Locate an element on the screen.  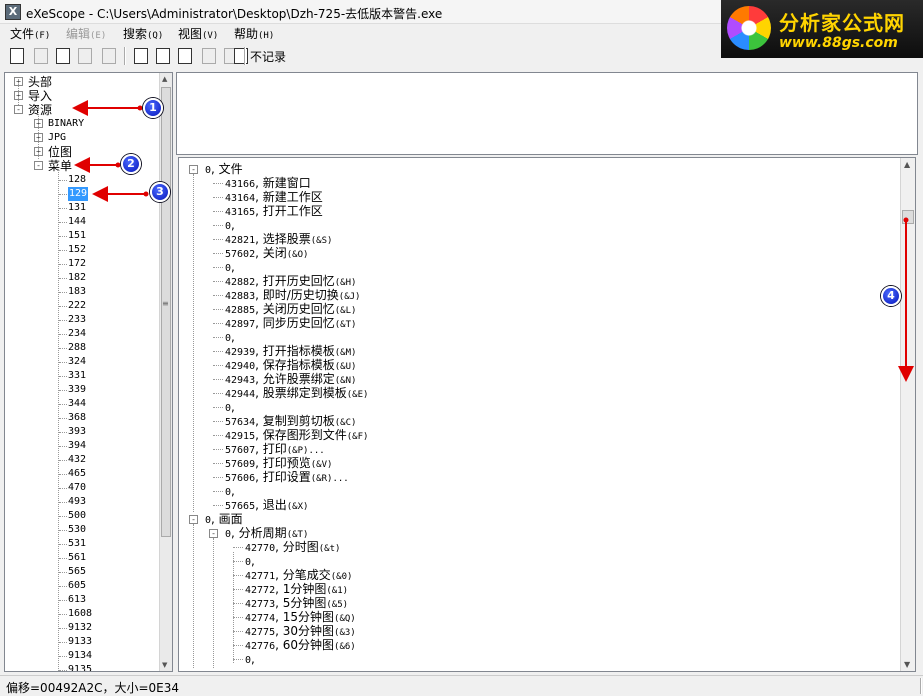
save-button is located at coordinates (41, 56).